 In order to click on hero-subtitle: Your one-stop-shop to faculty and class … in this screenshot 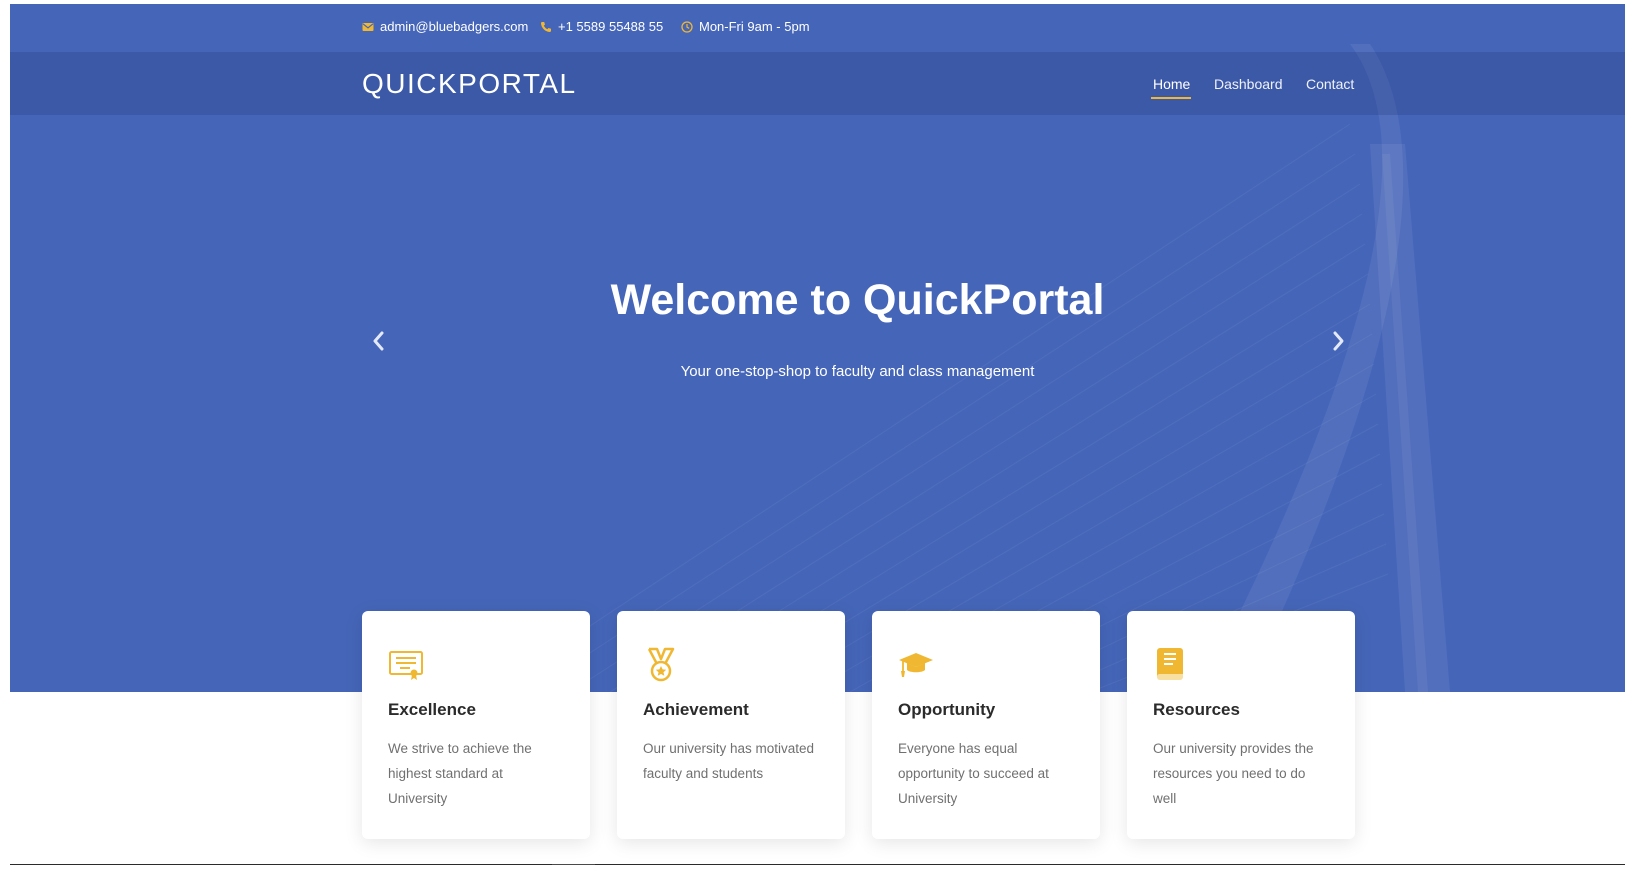, I will do `click(857, 371)`.